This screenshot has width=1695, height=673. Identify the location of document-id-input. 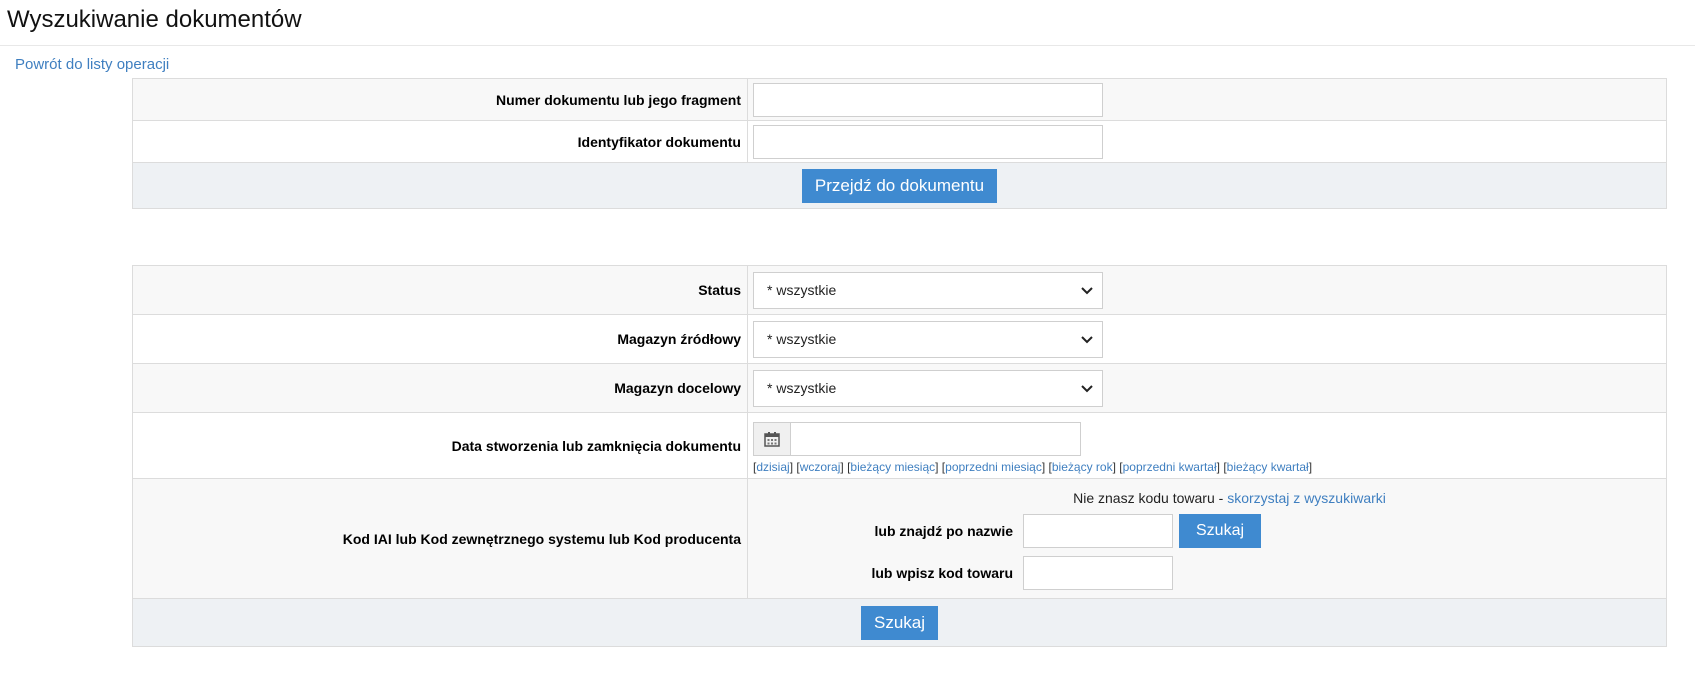
(928, 141).